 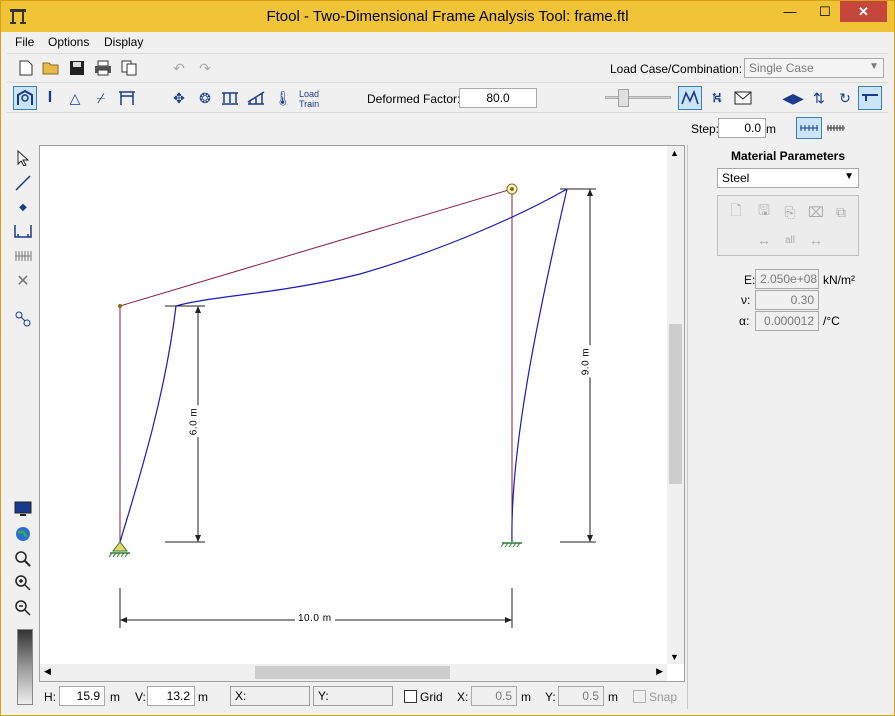 What do you see at coordinates (50, 98) in the screenshot?
I see `section-icon: I` at bounding box center [50, 98].